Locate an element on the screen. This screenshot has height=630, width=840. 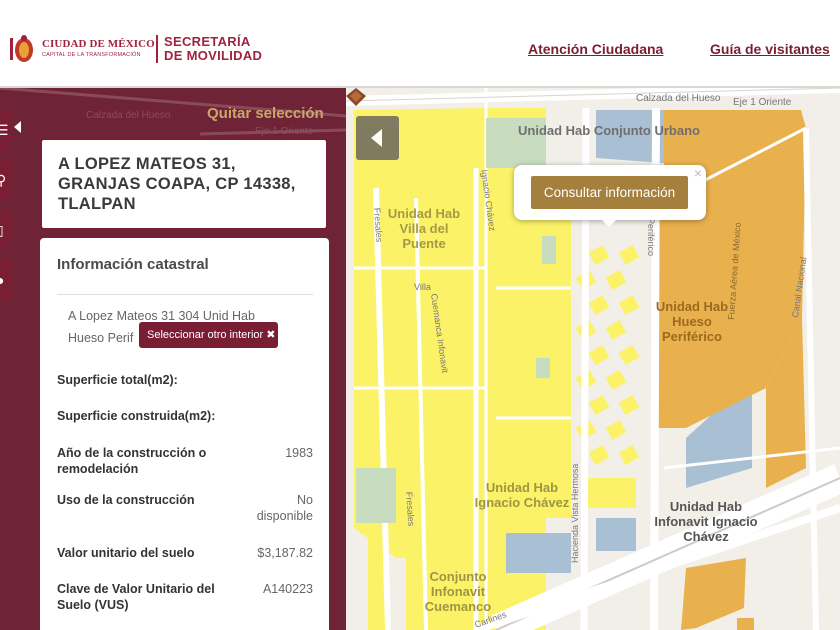
map-popup: × Consultar información is located at coordinates (610, 196).